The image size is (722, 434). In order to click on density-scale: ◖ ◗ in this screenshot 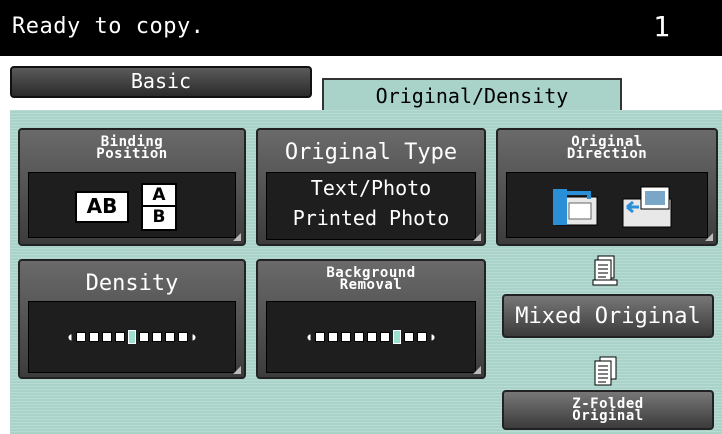, I will do `click(132, 337)`.